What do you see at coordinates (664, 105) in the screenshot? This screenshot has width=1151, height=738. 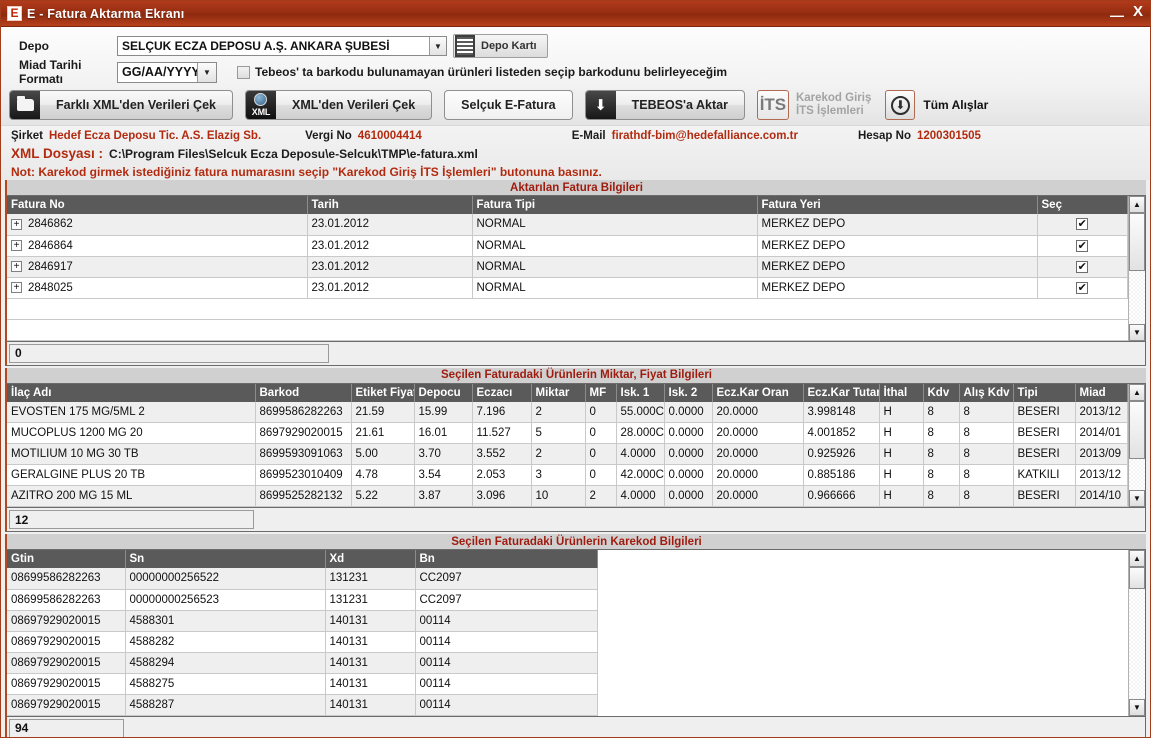 I see `tebeos-aktar-button: ⬇ TEBEOS'a Aktar` at bounding box center [664, 105].